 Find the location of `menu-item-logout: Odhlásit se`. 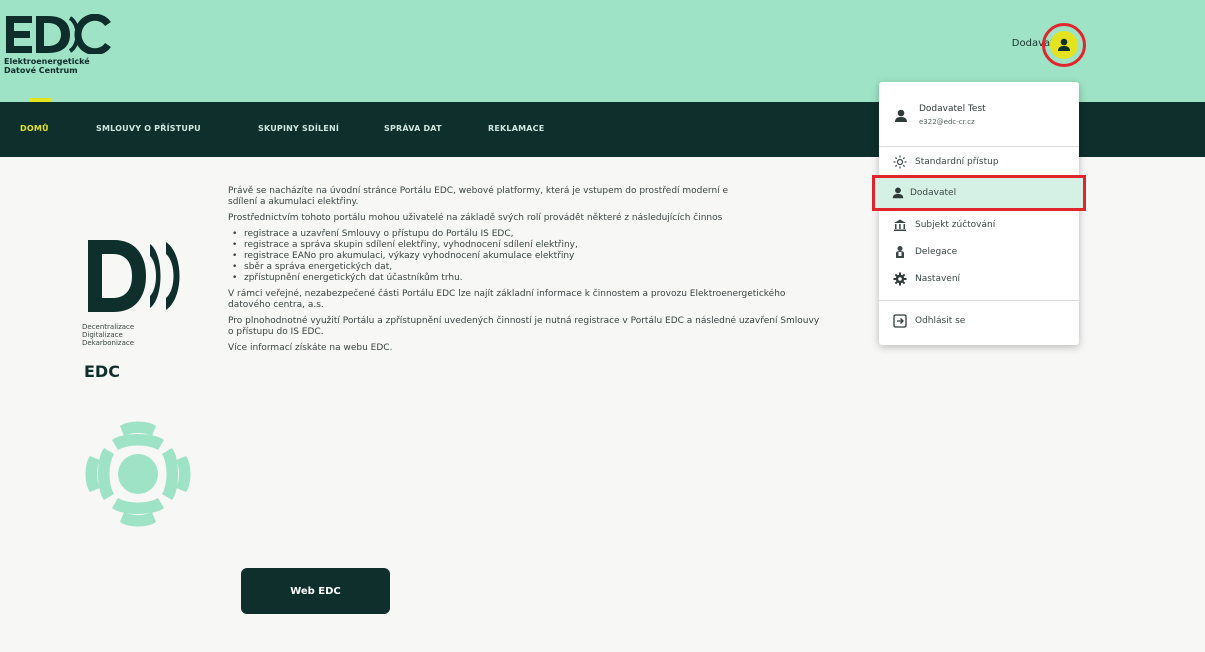

menu-item-logout: Odhlásit se is located at coordinates (979, 321).